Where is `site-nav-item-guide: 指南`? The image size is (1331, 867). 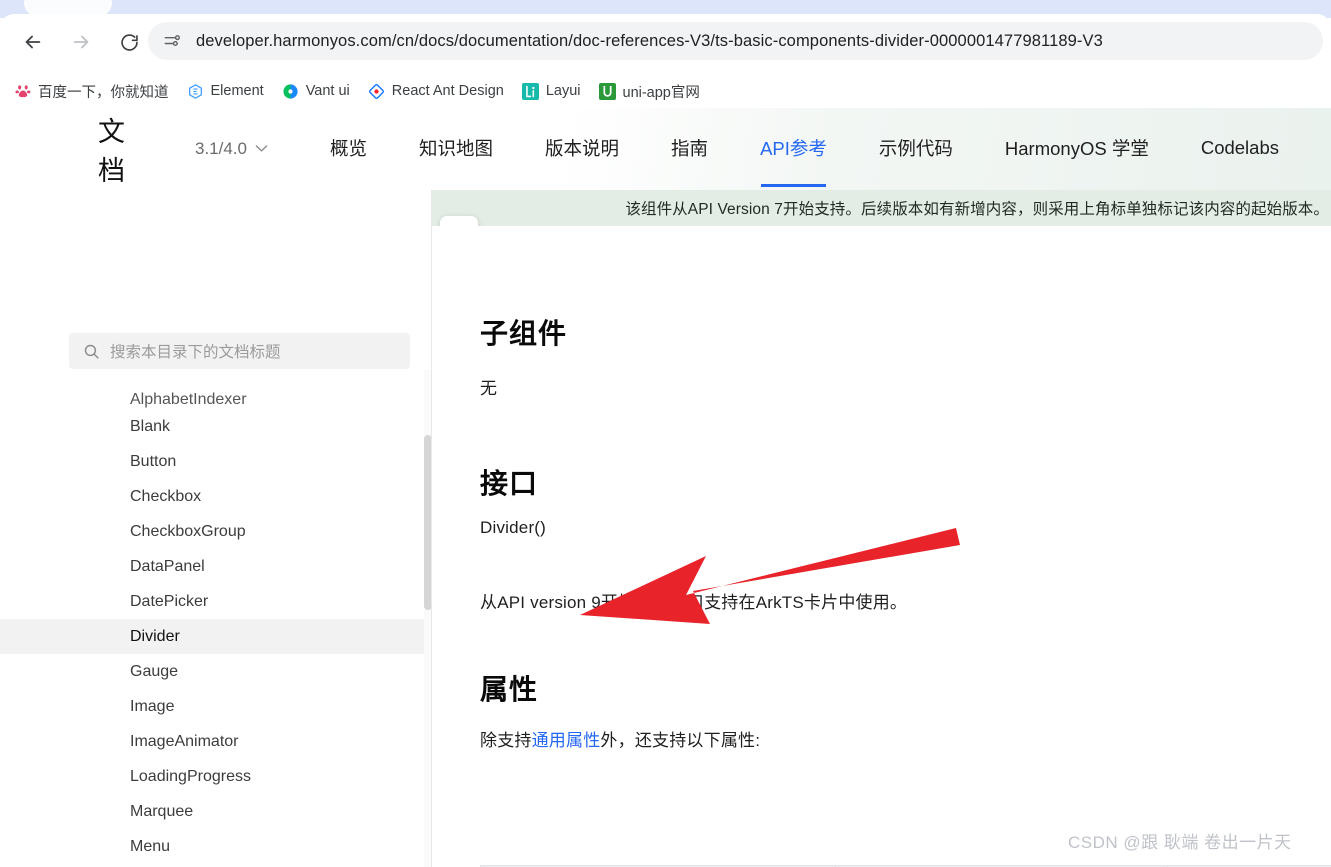
site-nav-item-guide: 指南 is located at coordinates (689, 149).